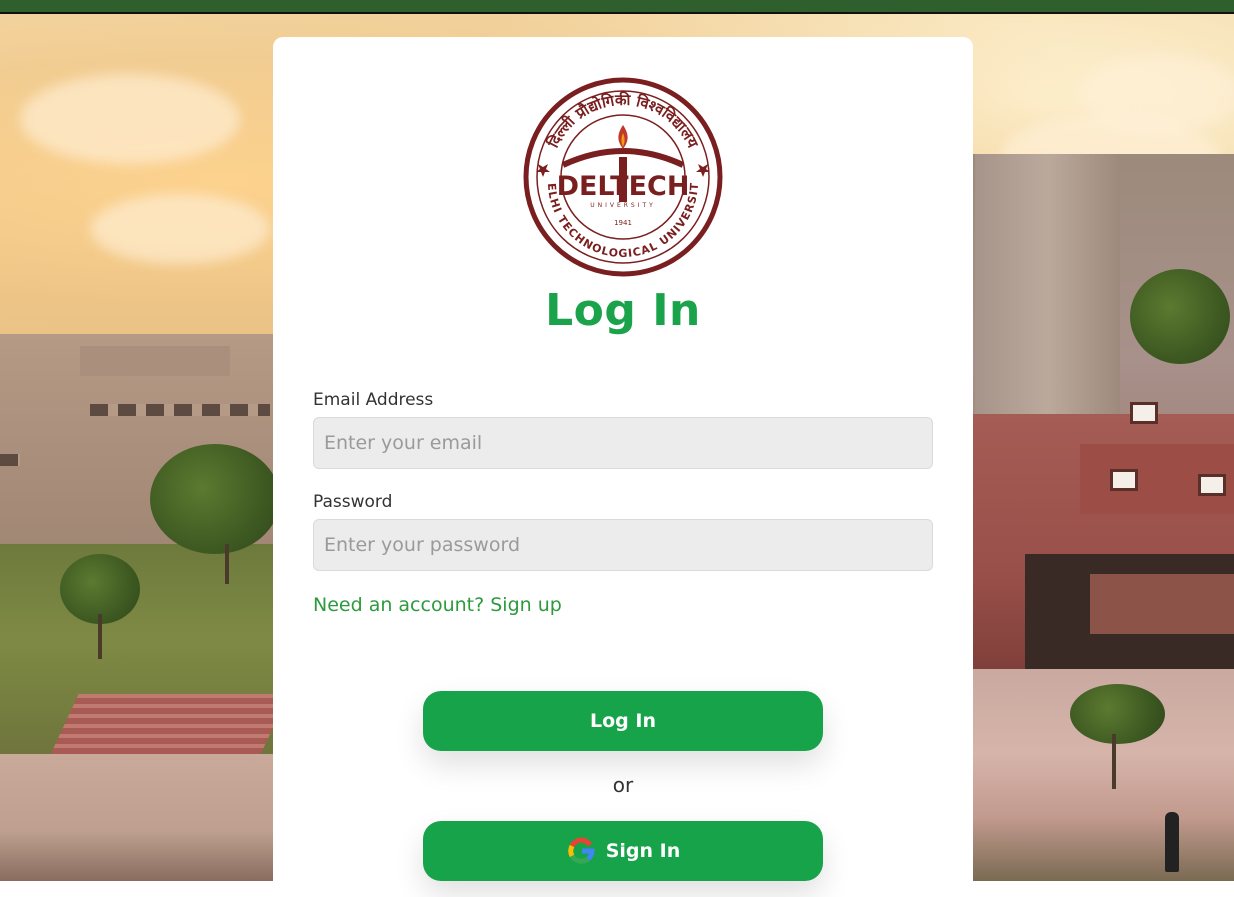 This screenshot has width=1234, height=897. I want to click on or-separator: or, so click(623, 785).